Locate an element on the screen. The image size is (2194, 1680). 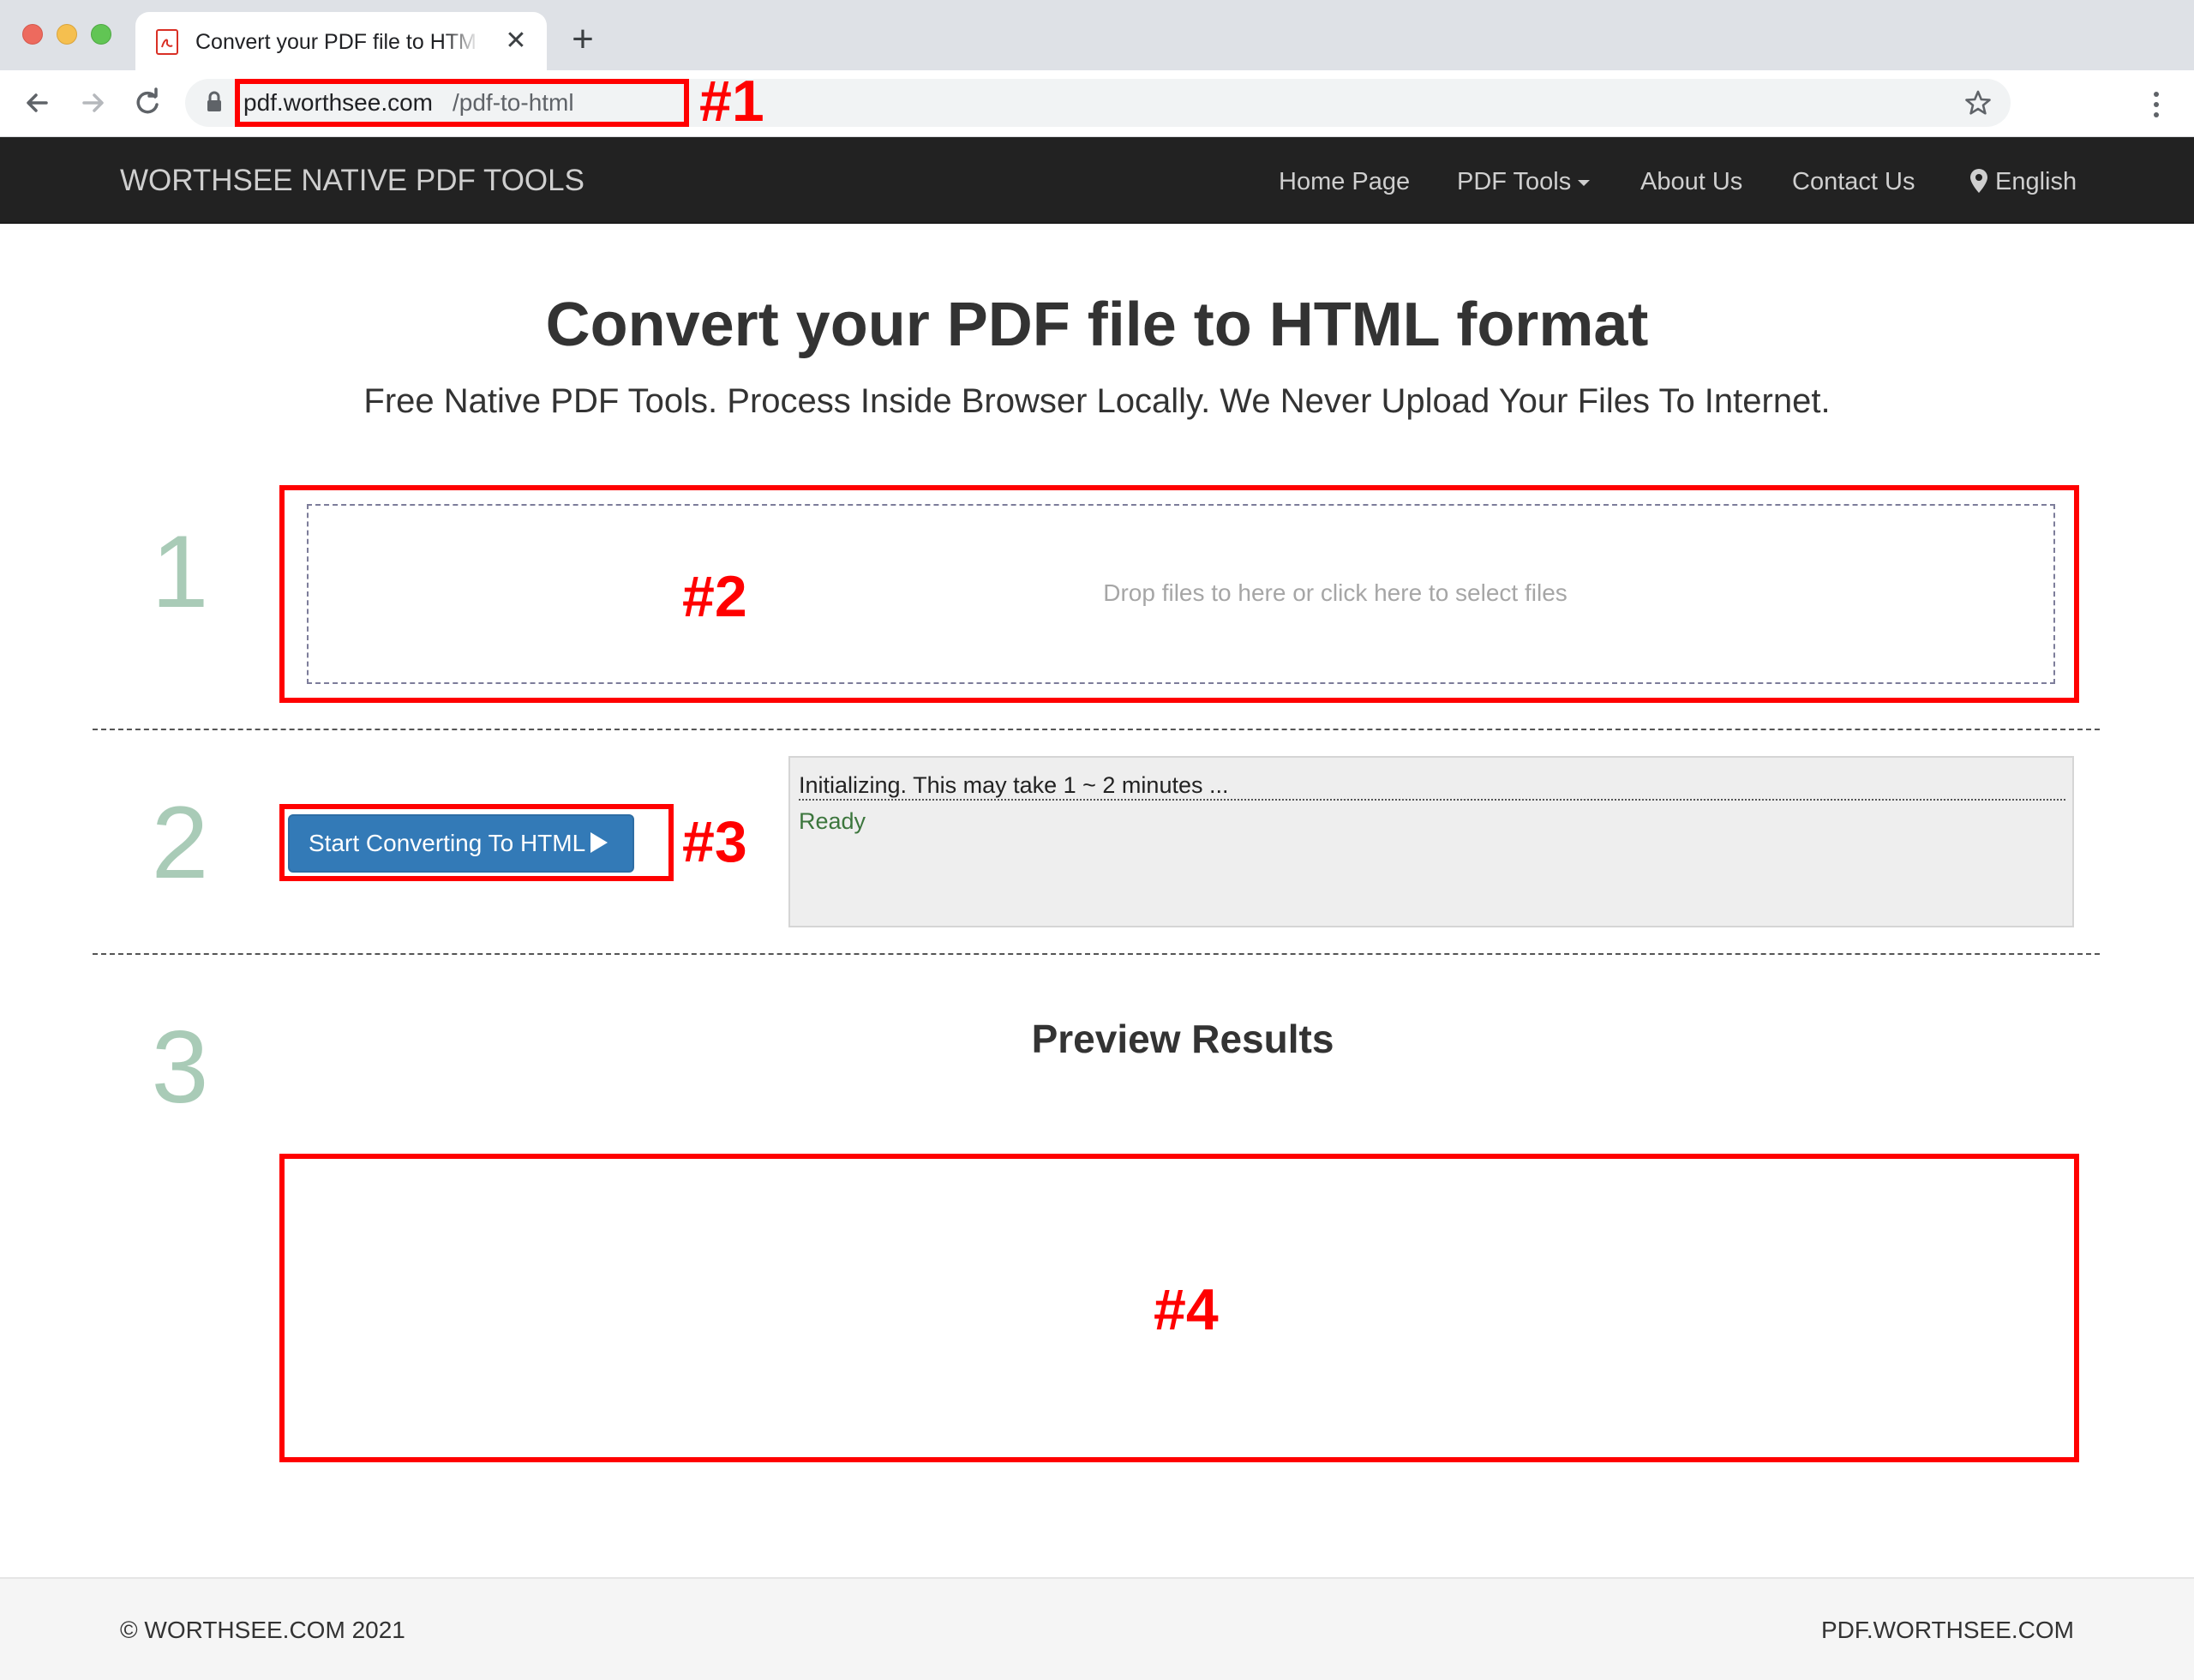
nav-home-link: Home Page is located at coordinates (1344, 182).